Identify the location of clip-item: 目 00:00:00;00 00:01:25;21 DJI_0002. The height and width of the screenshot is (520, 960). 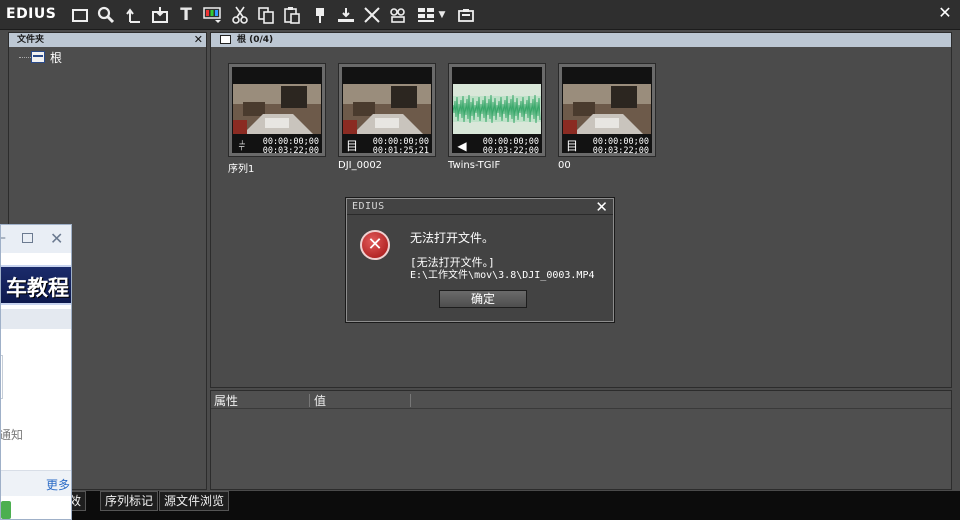
(387, 117).